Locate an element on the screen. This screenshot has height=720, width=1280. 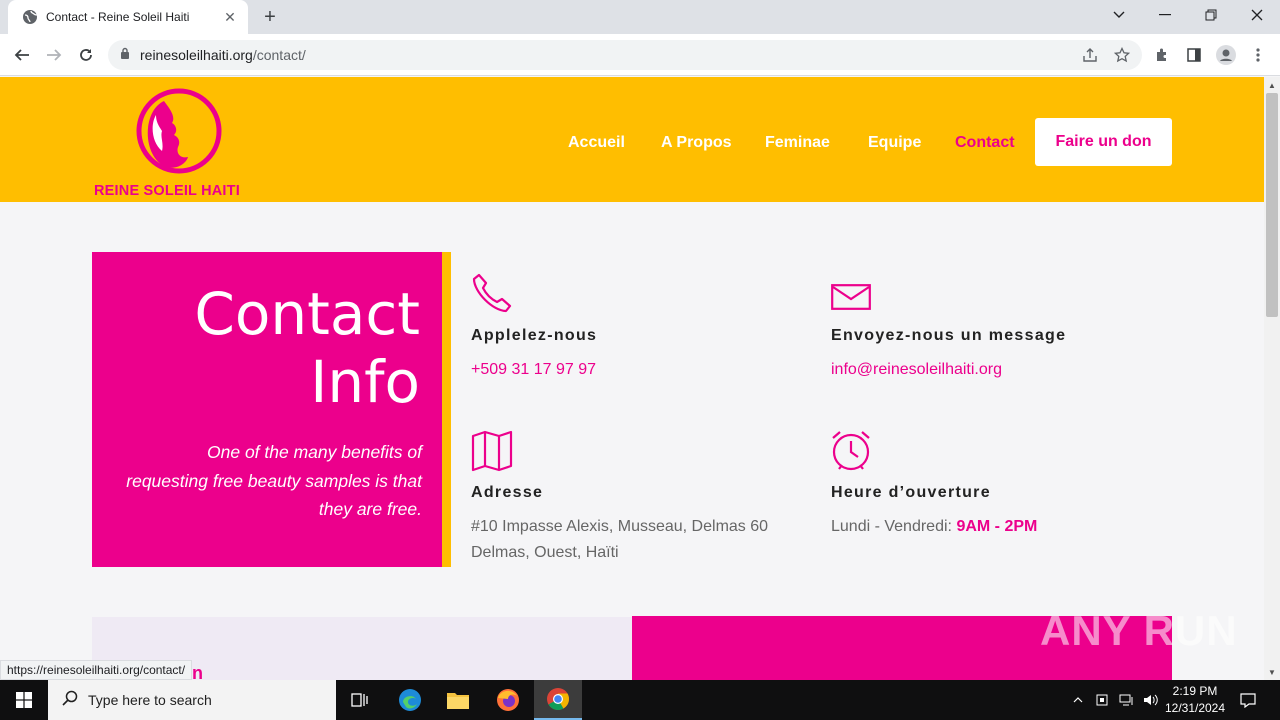
bookmark-star-icon is located at coordinates (1122, 55).